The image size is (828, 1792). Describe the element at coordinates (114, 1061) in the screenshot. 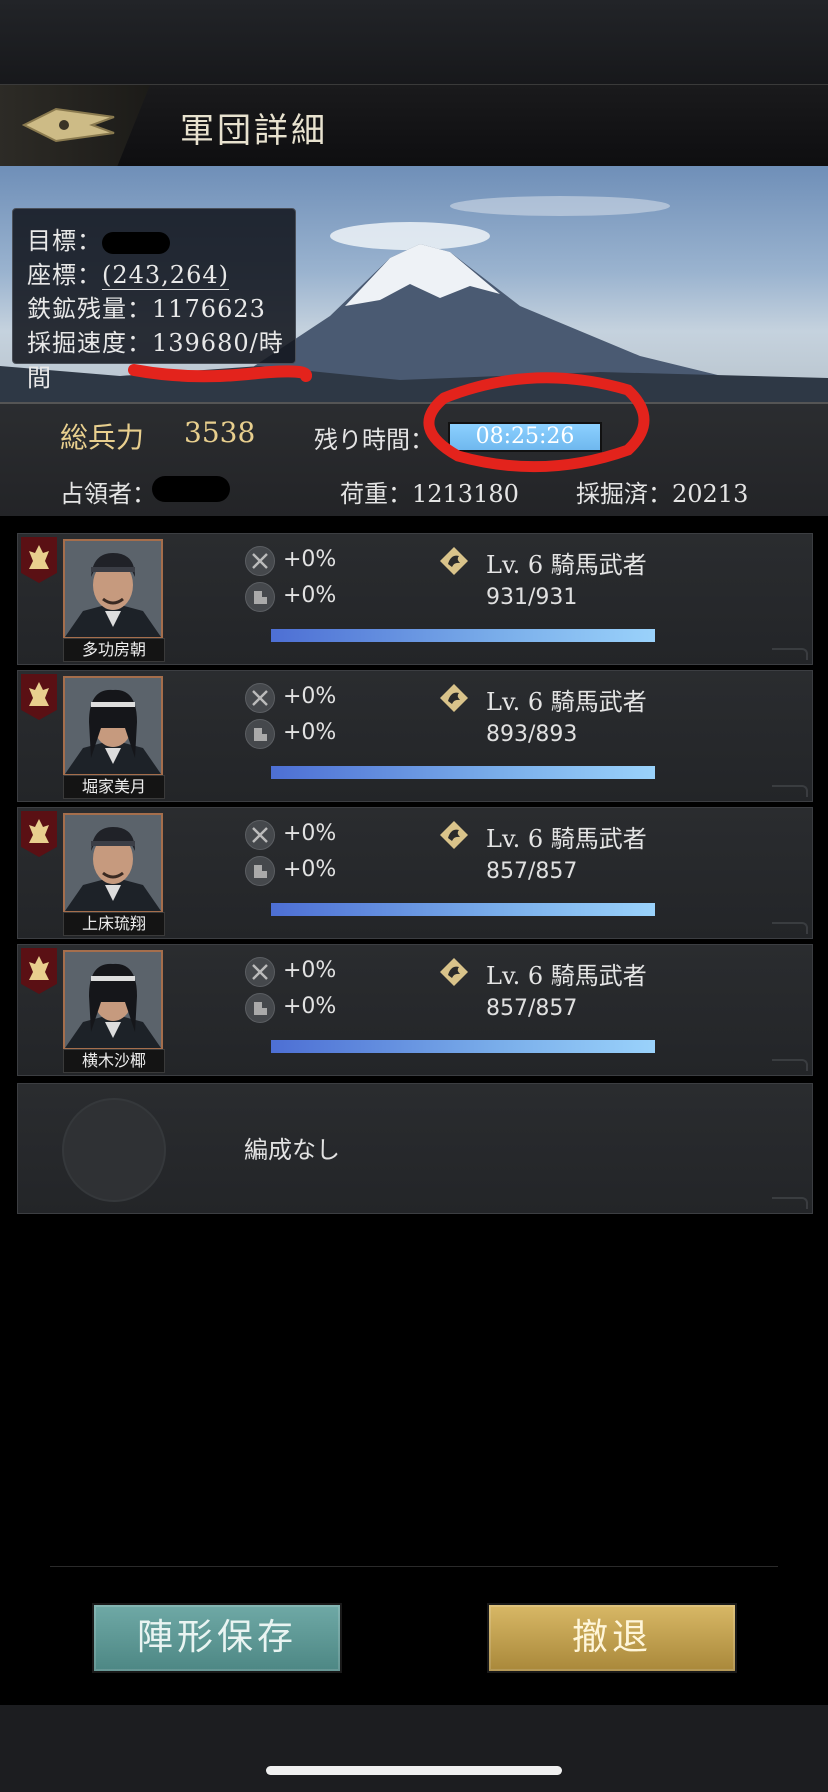

I see `general-name: 横木沙椰` at that location.